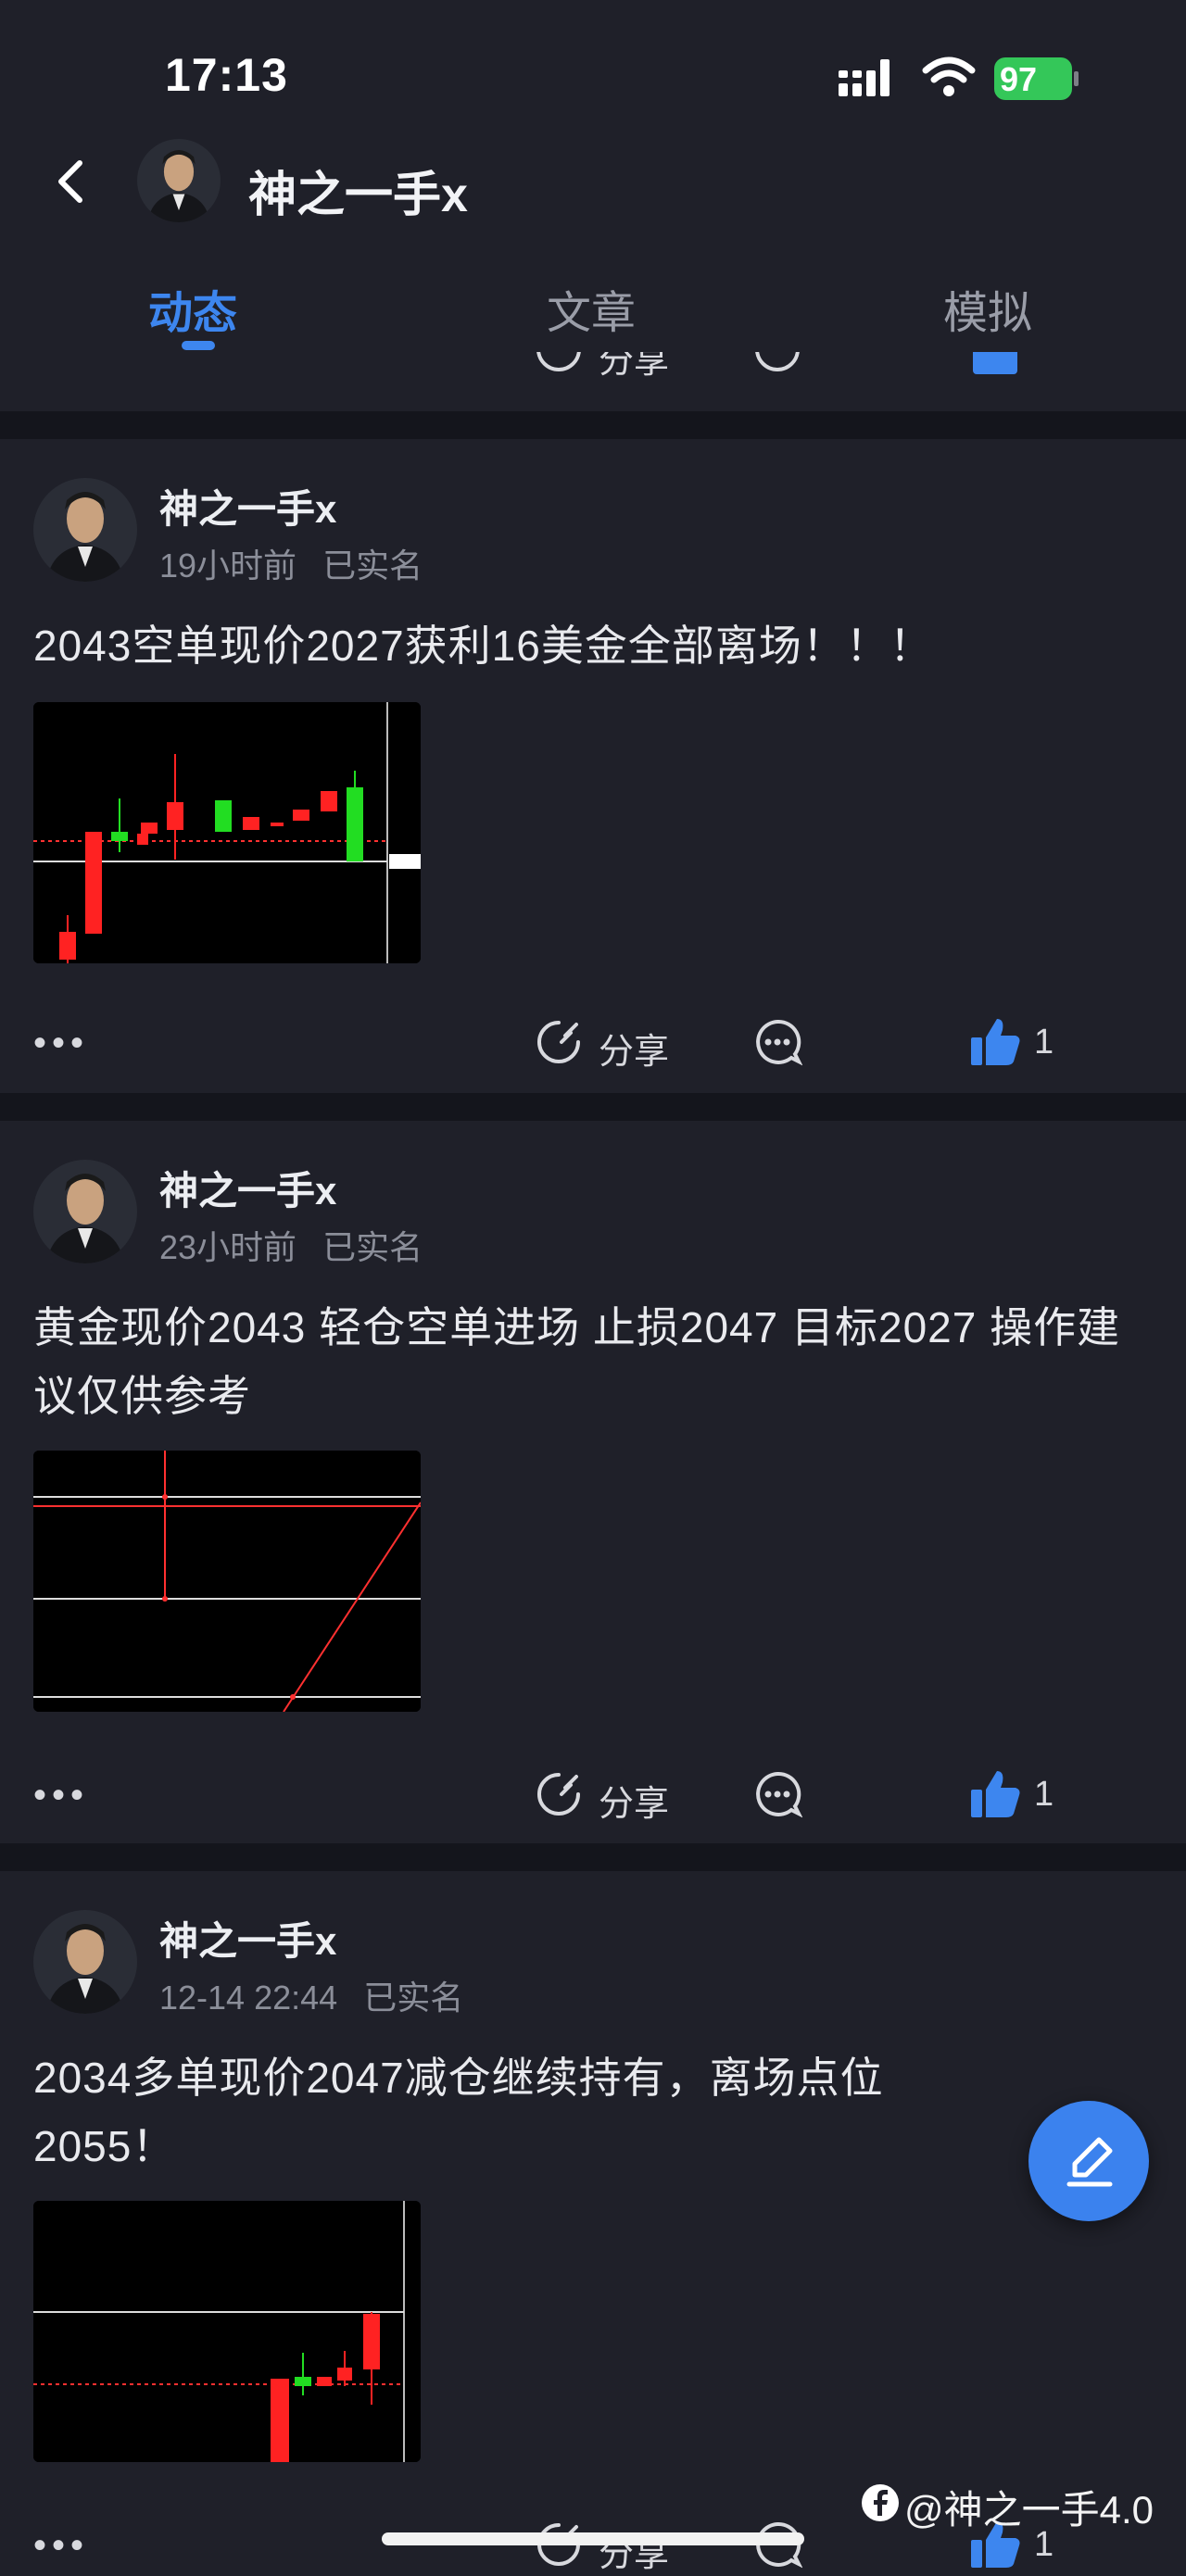  Describe the element at coordinates (593, 379) in the screenshot. I see `previous-post-actions: 分享` at that location.